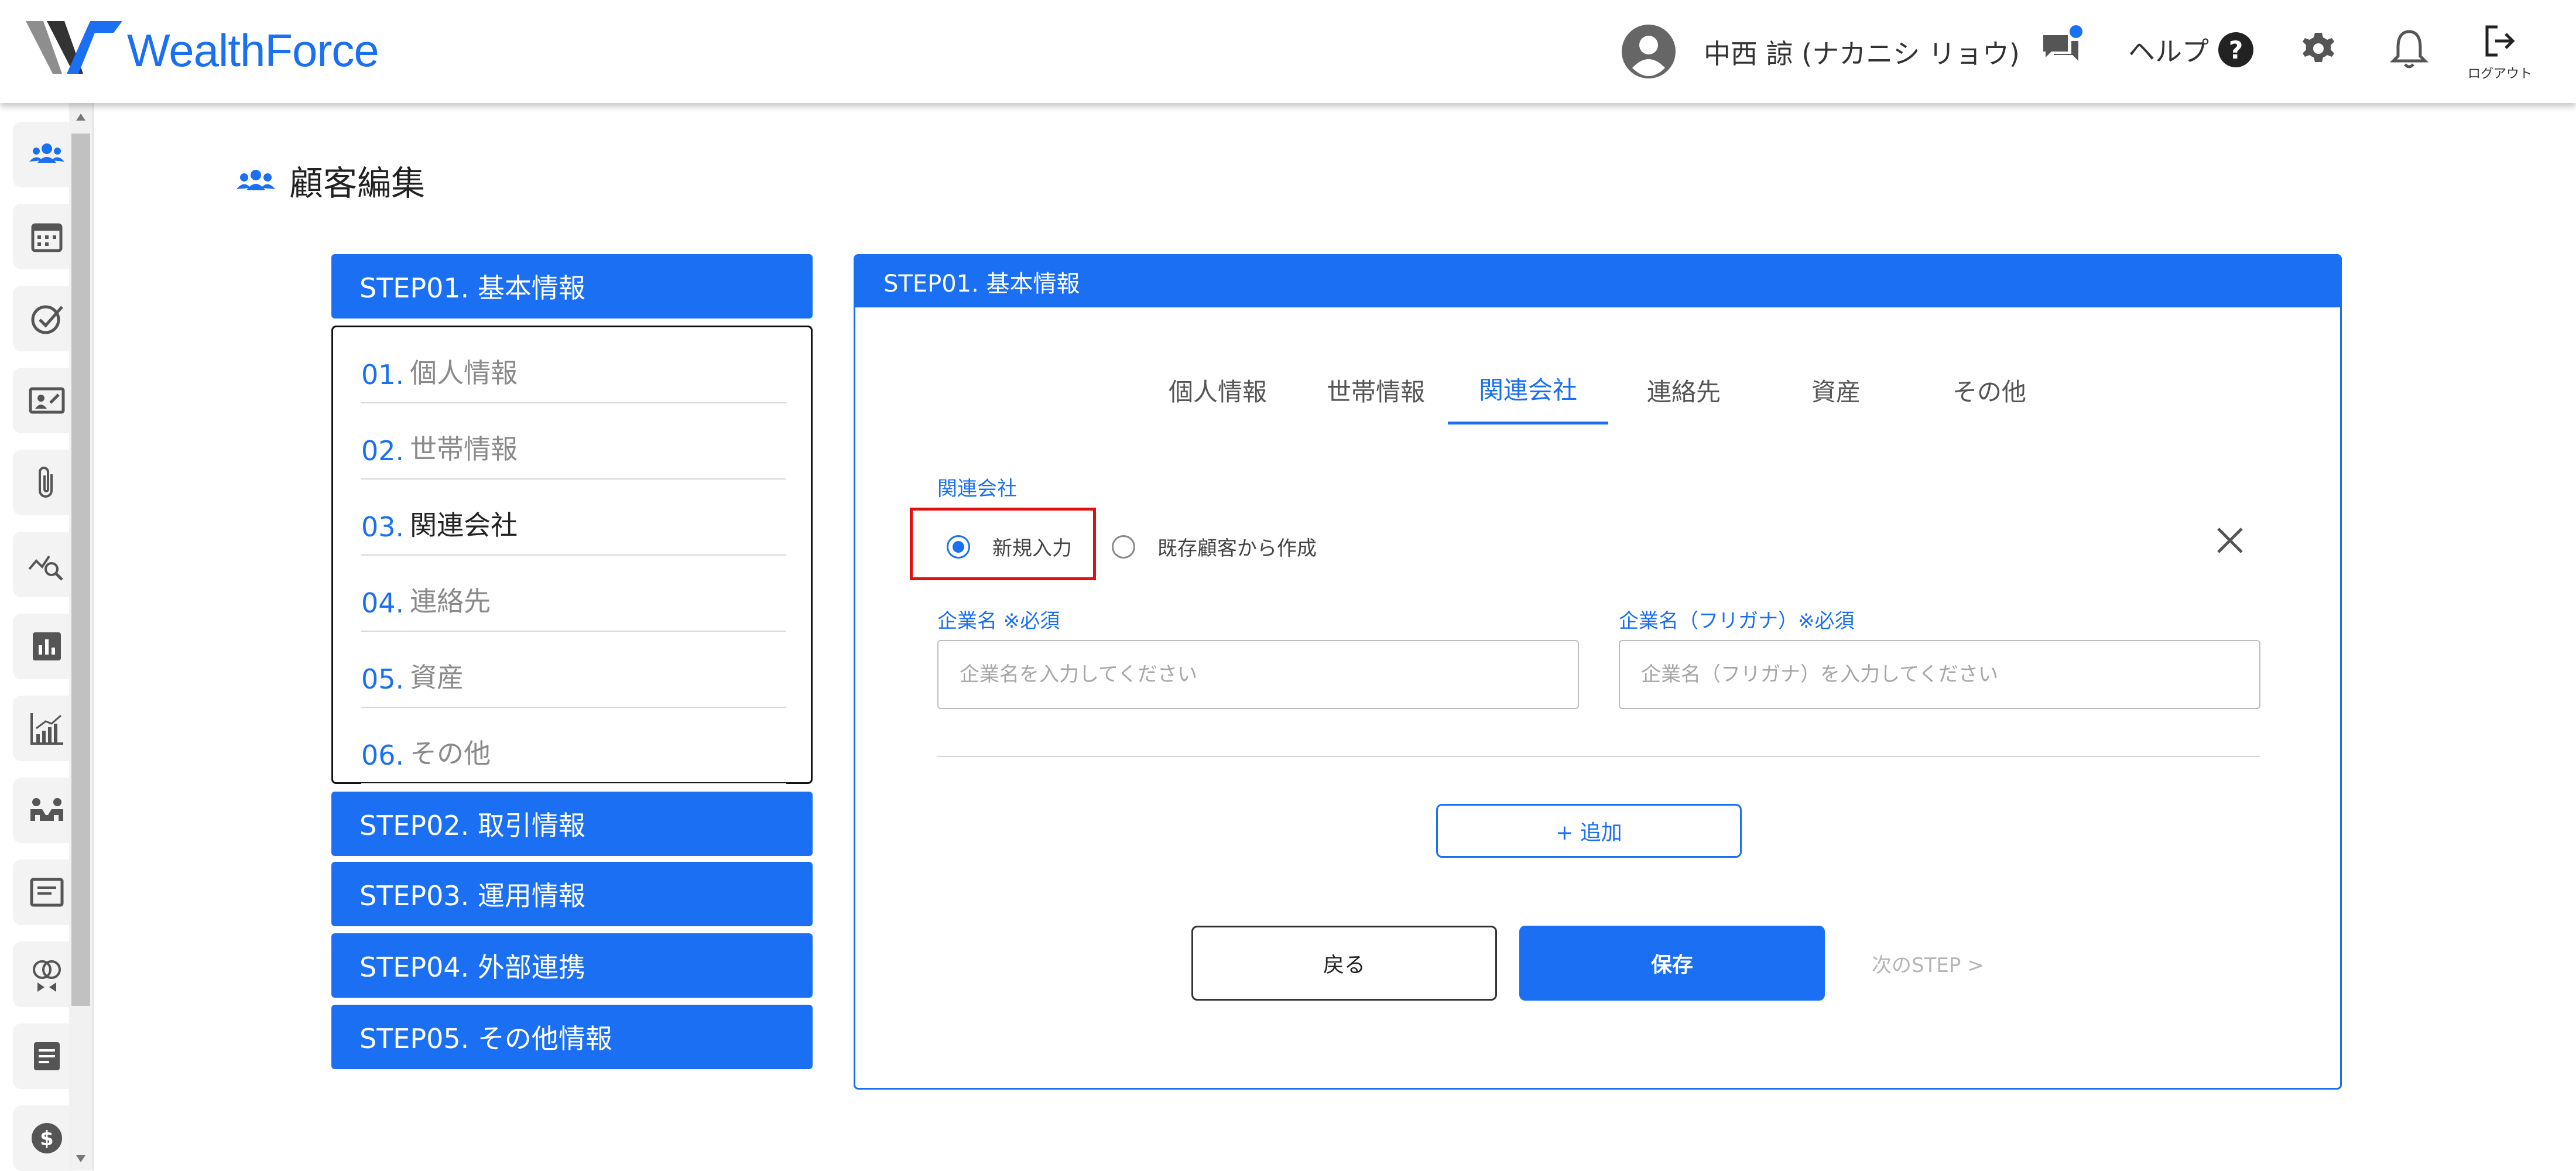  Describe the element at coordinates (2318, 48) in the screenshot. I see `gear-icon` at that location.